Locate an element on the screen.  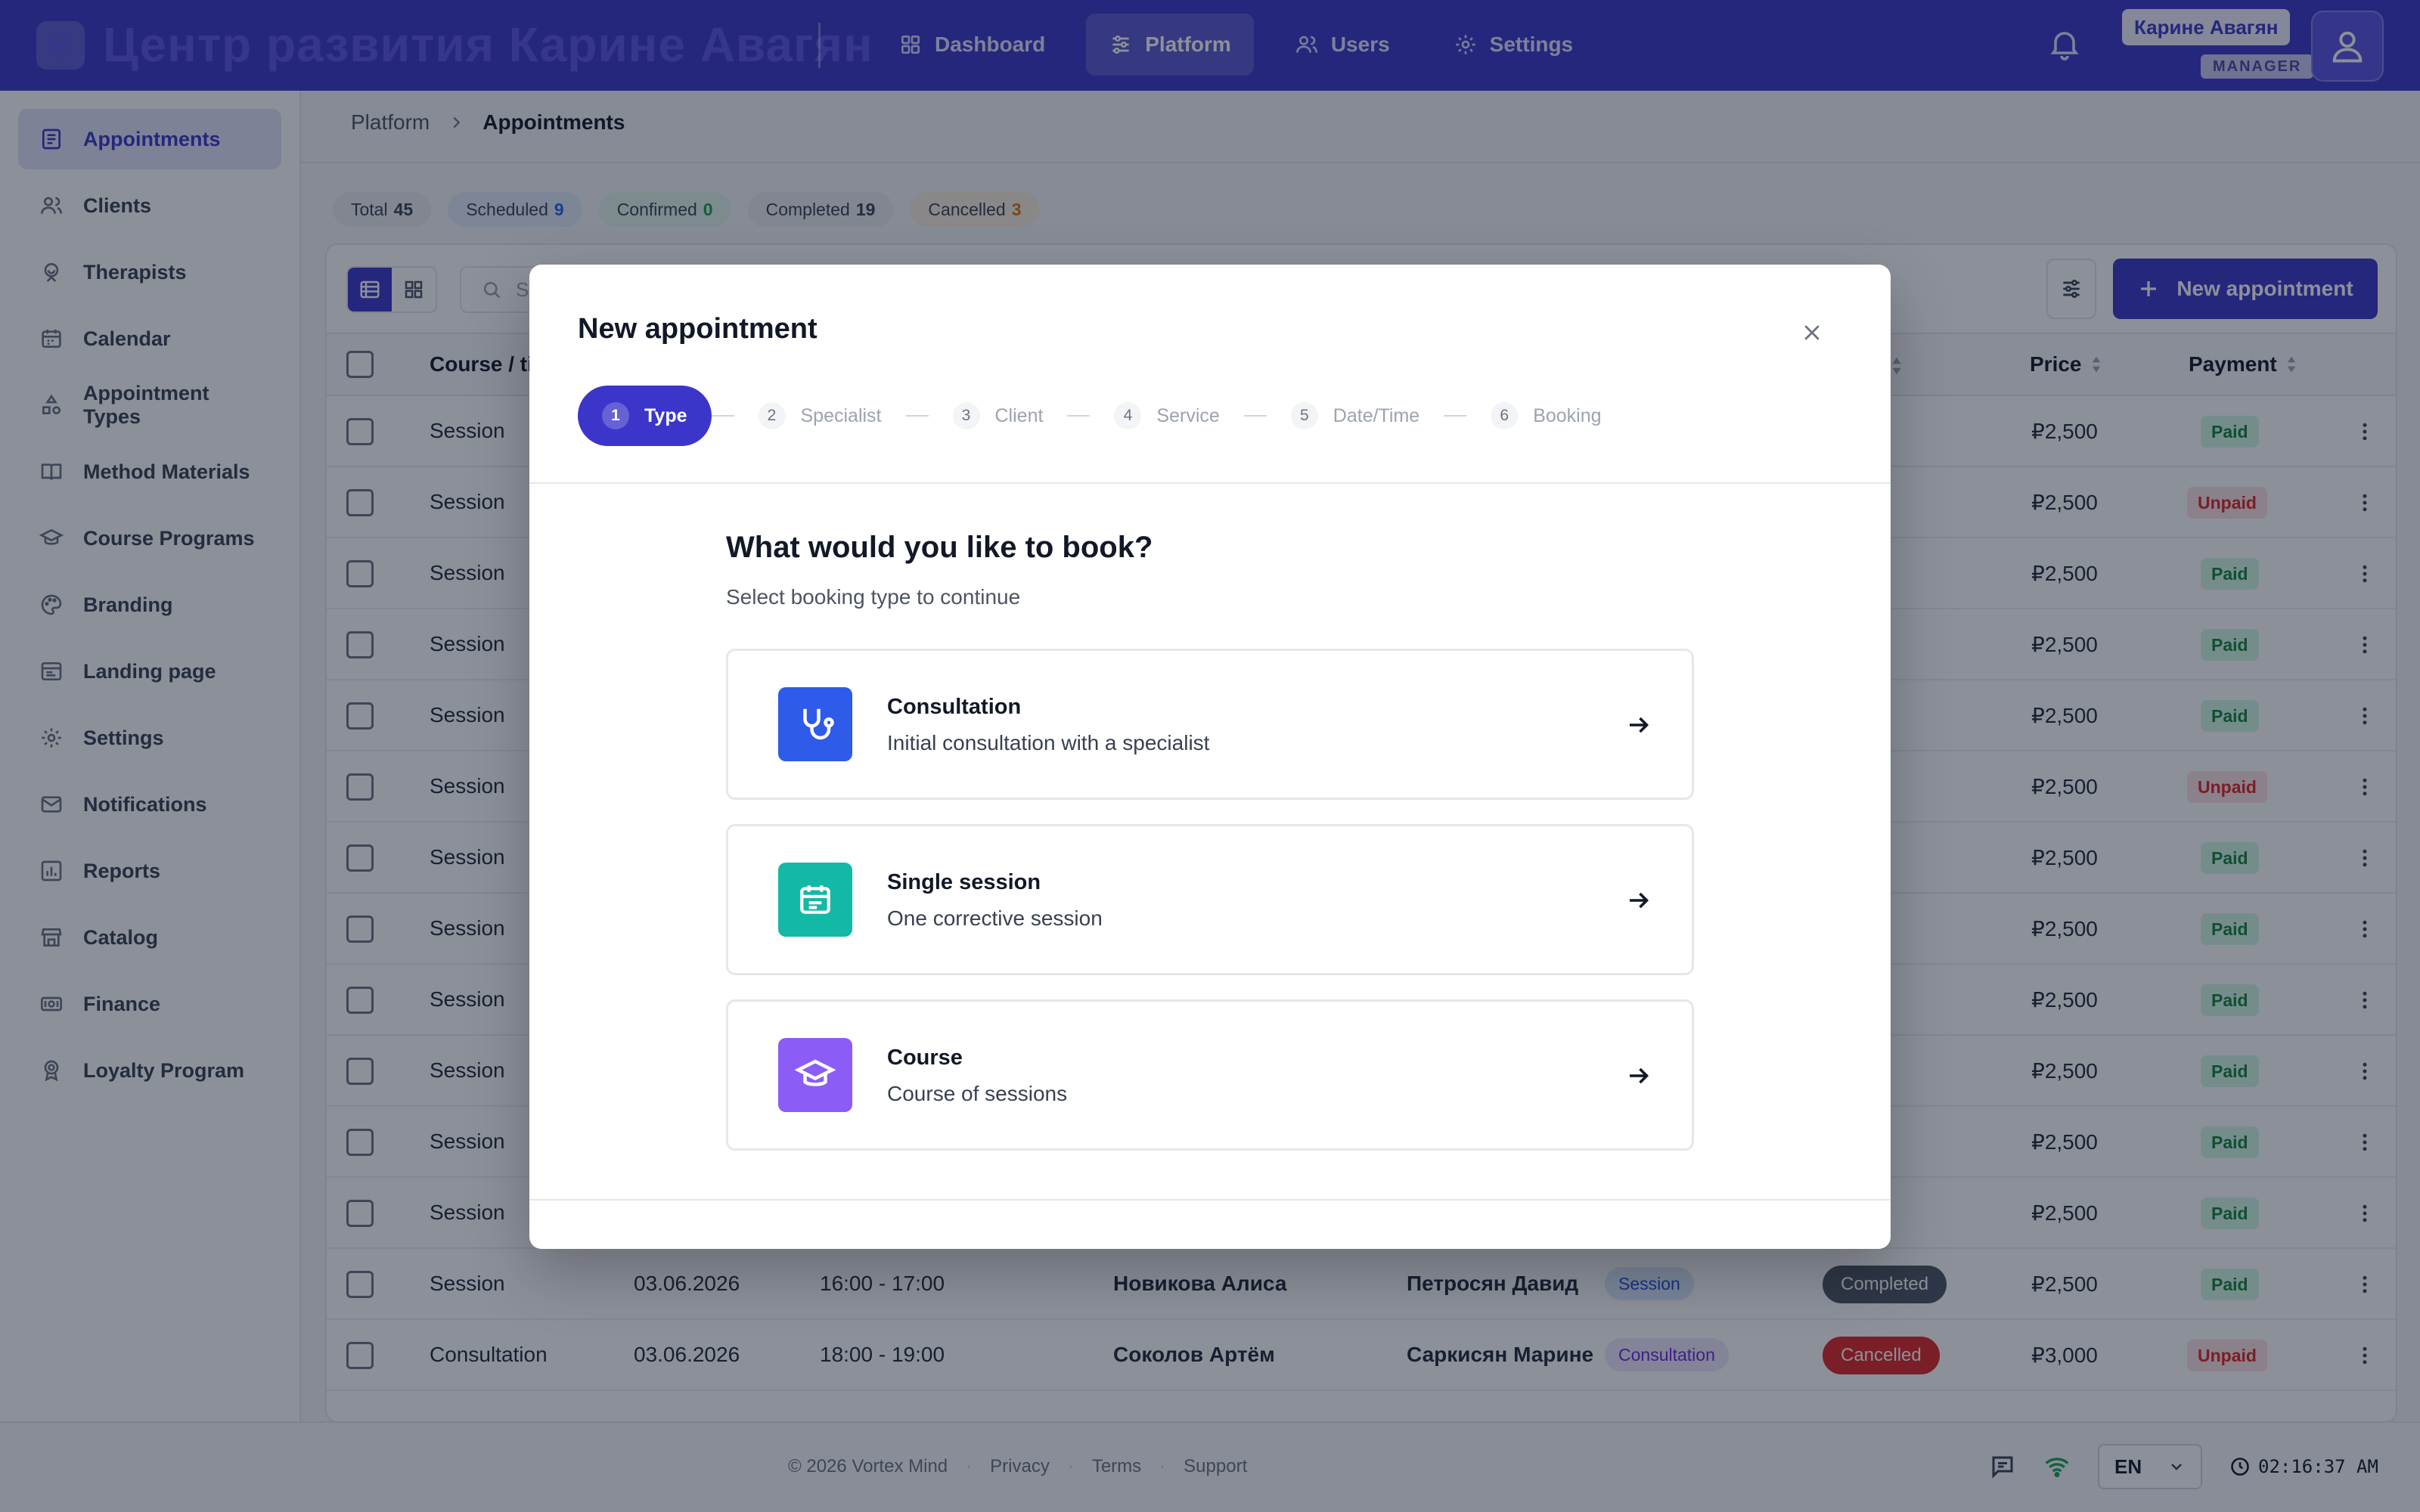
step-type: 1 Type is located at coordinates (645, 416).